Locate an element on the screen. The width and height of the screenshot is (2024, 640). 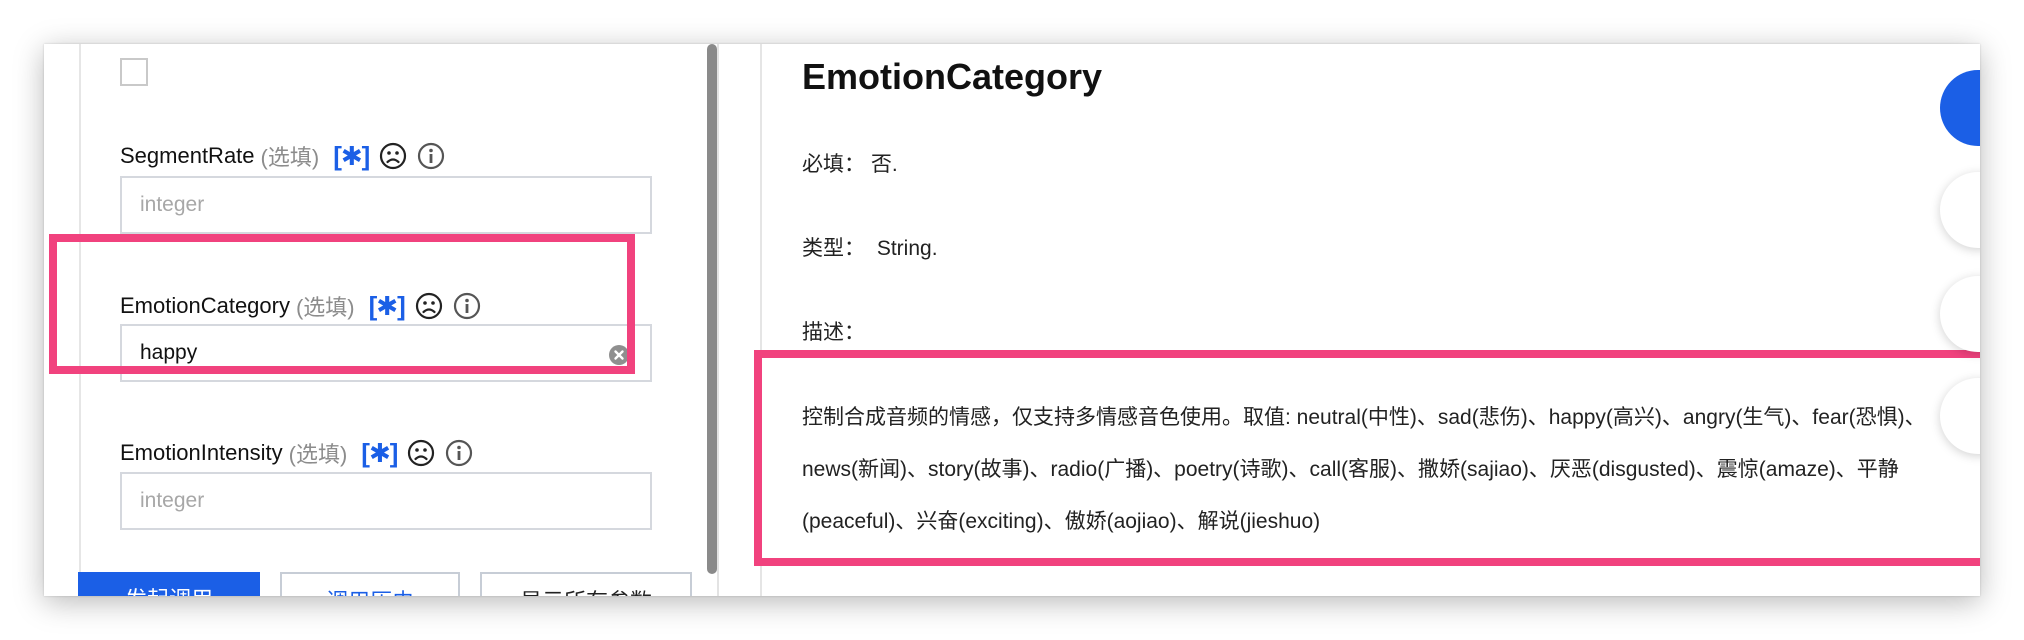
clear-icon is located at coordinates (619, 358).